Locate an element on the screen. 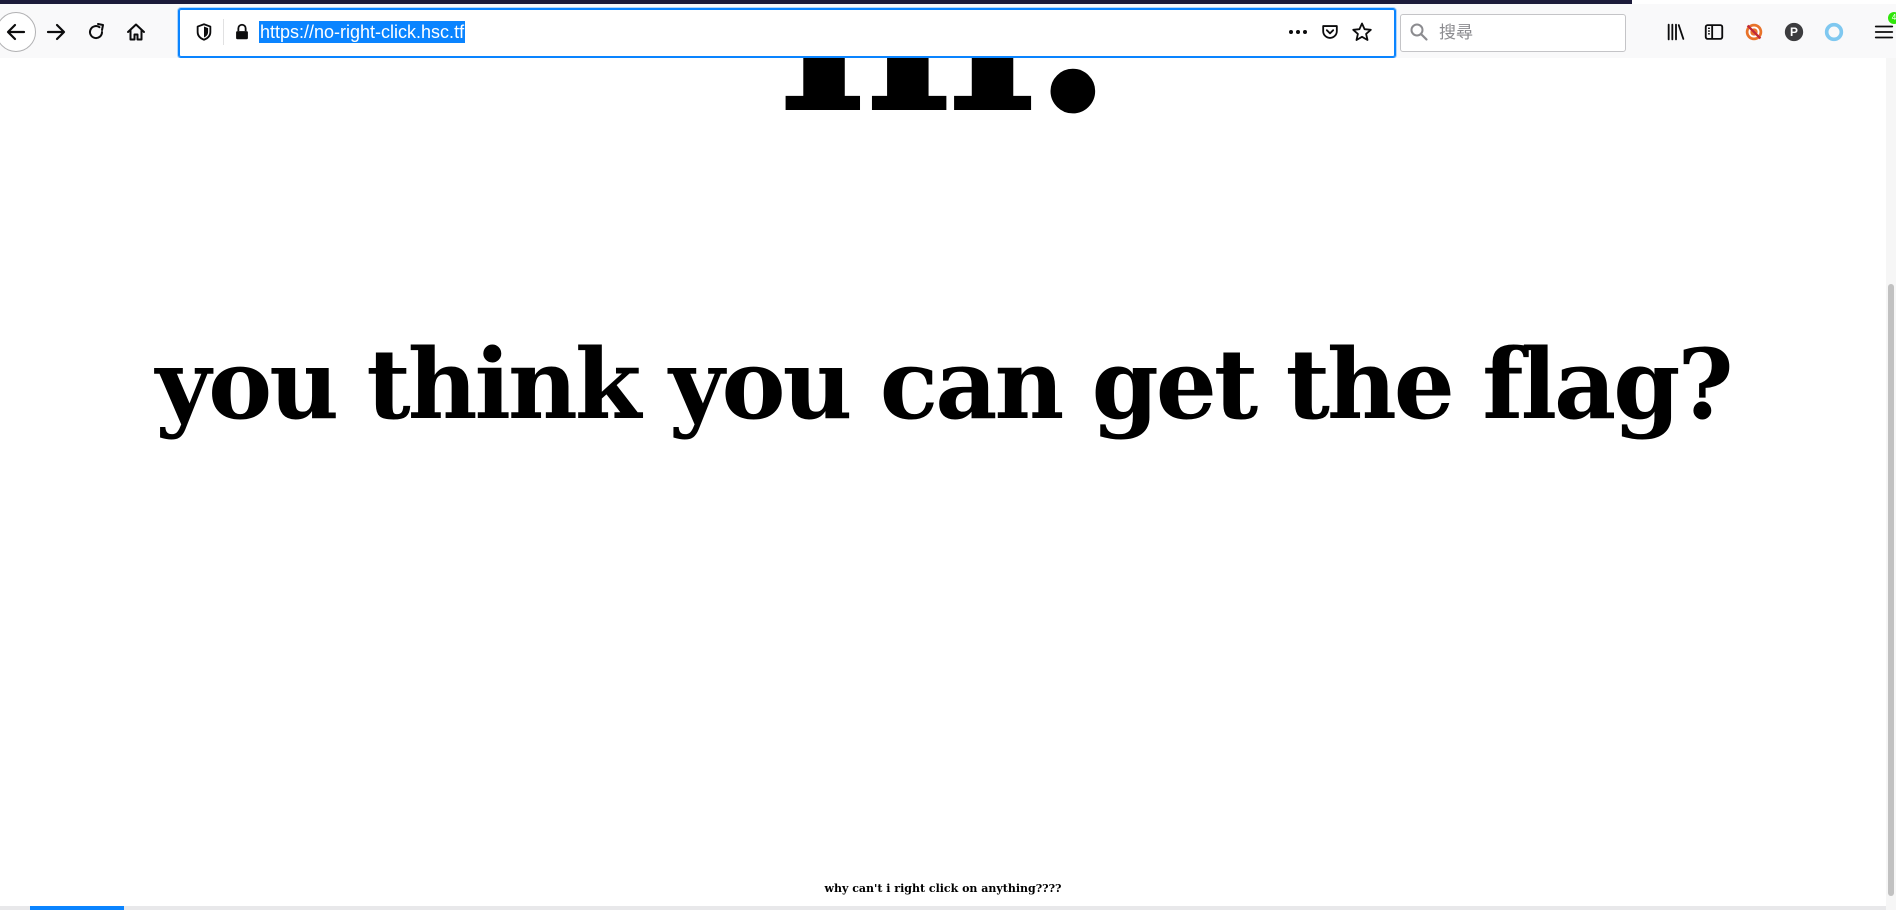  blocked-extension-icon is located at coordinates (1754, 32).